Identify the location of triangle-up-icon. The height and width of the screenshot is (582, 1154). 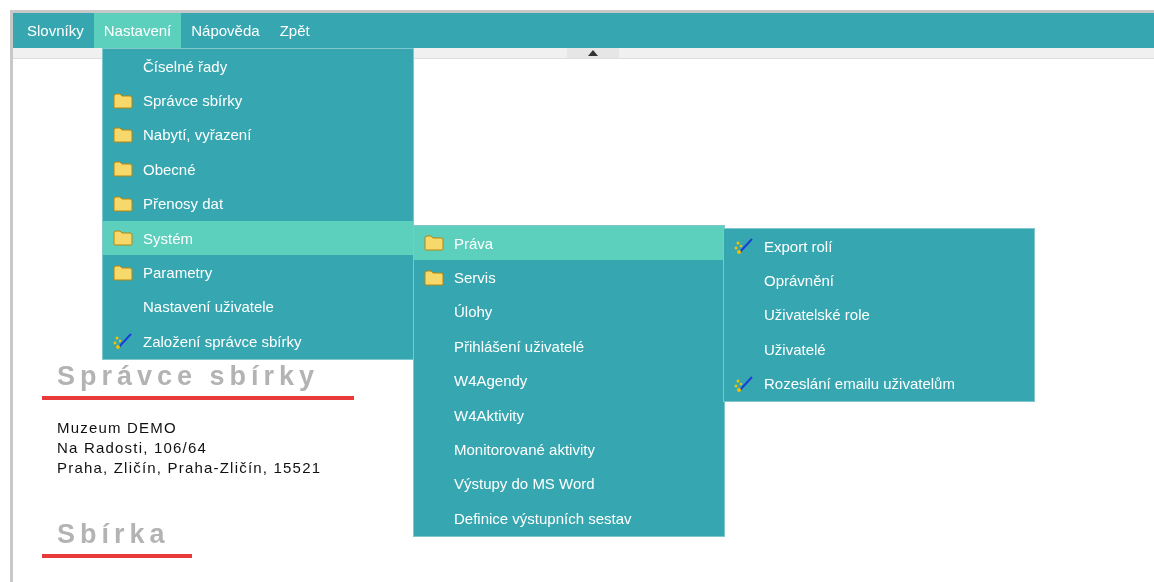
(592, 53).